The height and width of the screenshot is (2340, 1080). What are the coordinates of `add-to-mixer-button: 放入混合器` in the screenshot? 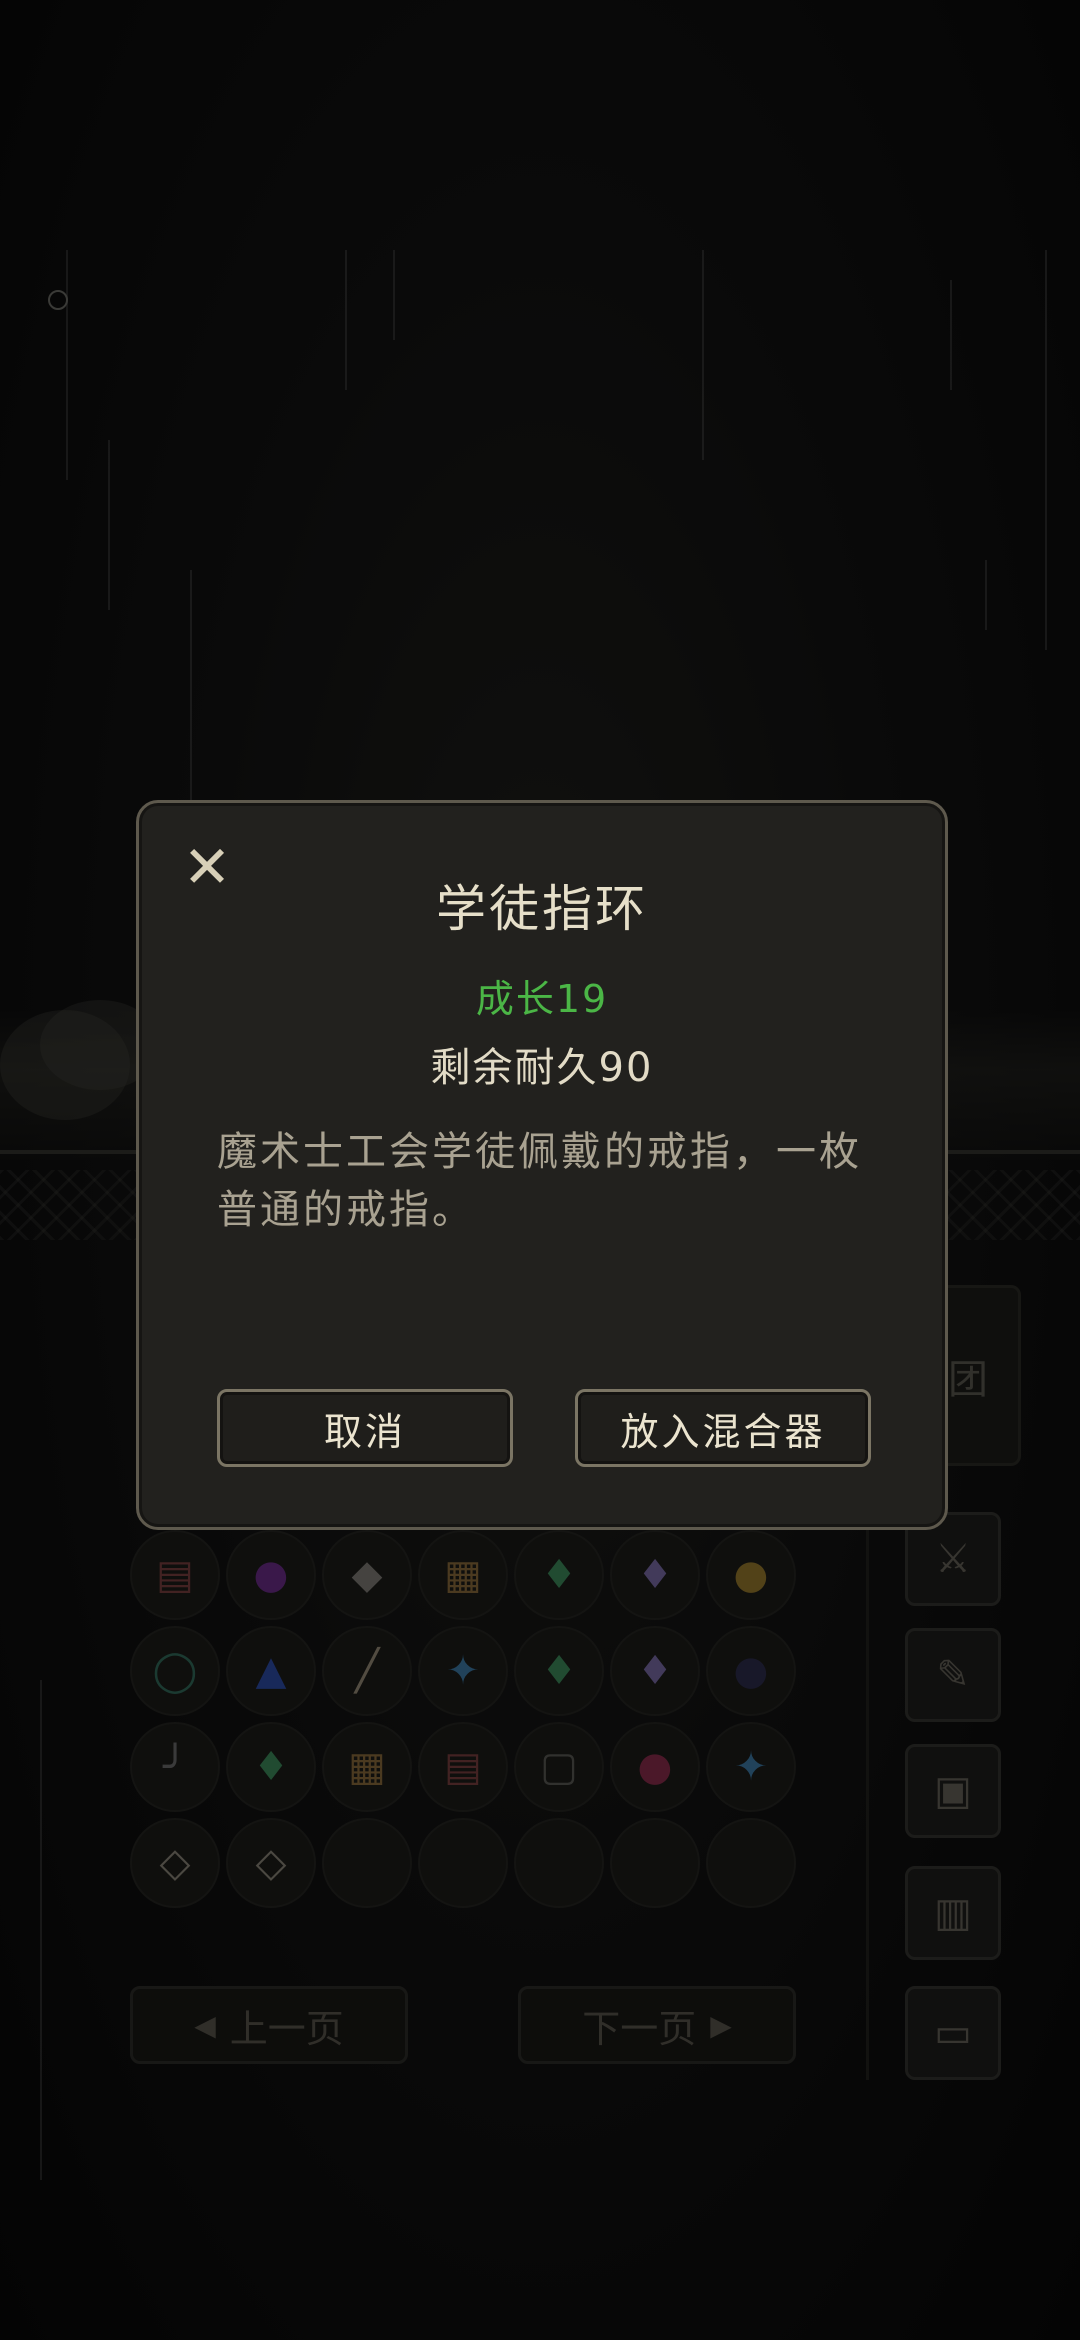 It's located at (723, 1428).